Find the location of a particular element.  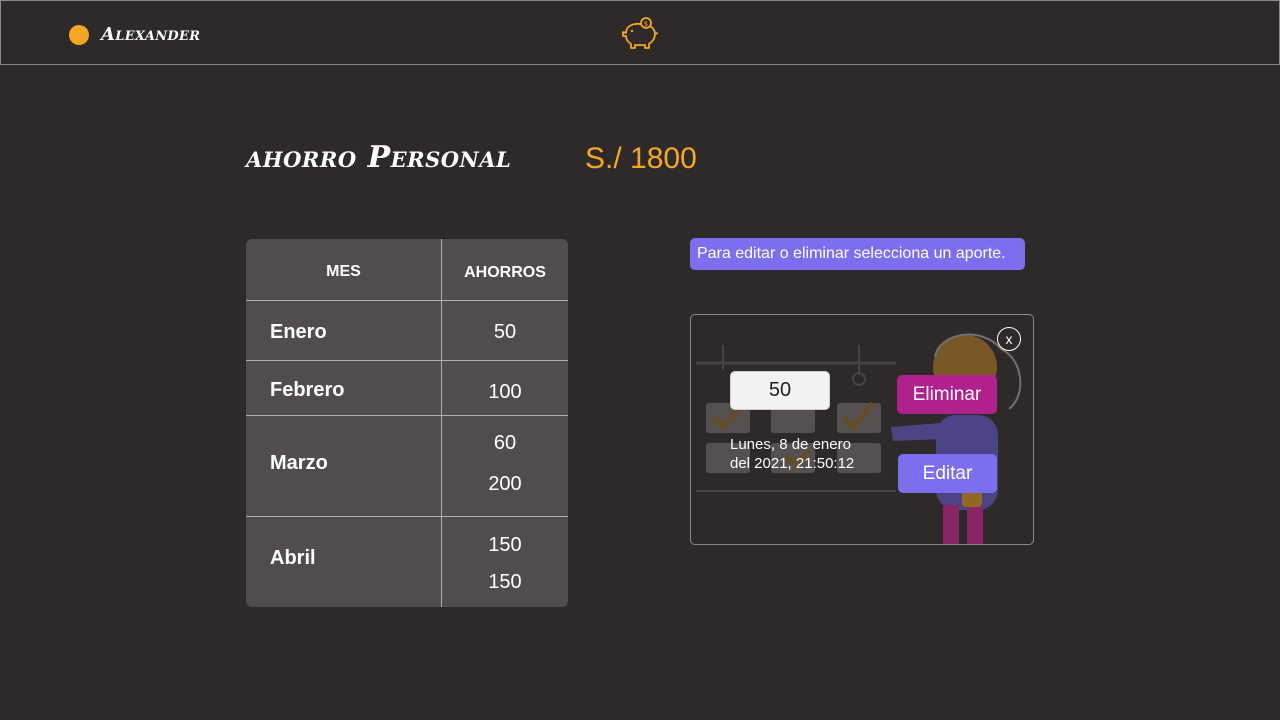

user-status-dot is located at coordinates (79, 35).